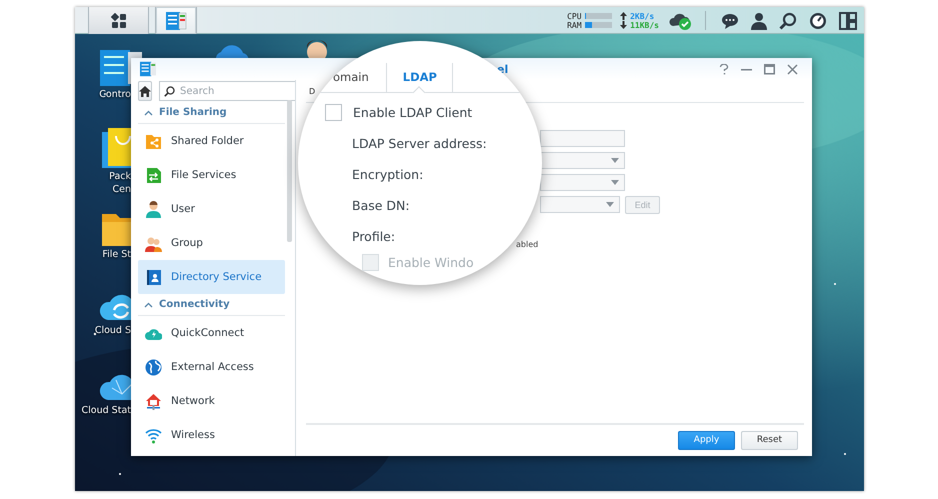 Image resolution: width=938 pixels, height=499 pixels. I want to click on control-panel-taskbar-button, so click(176, 20).